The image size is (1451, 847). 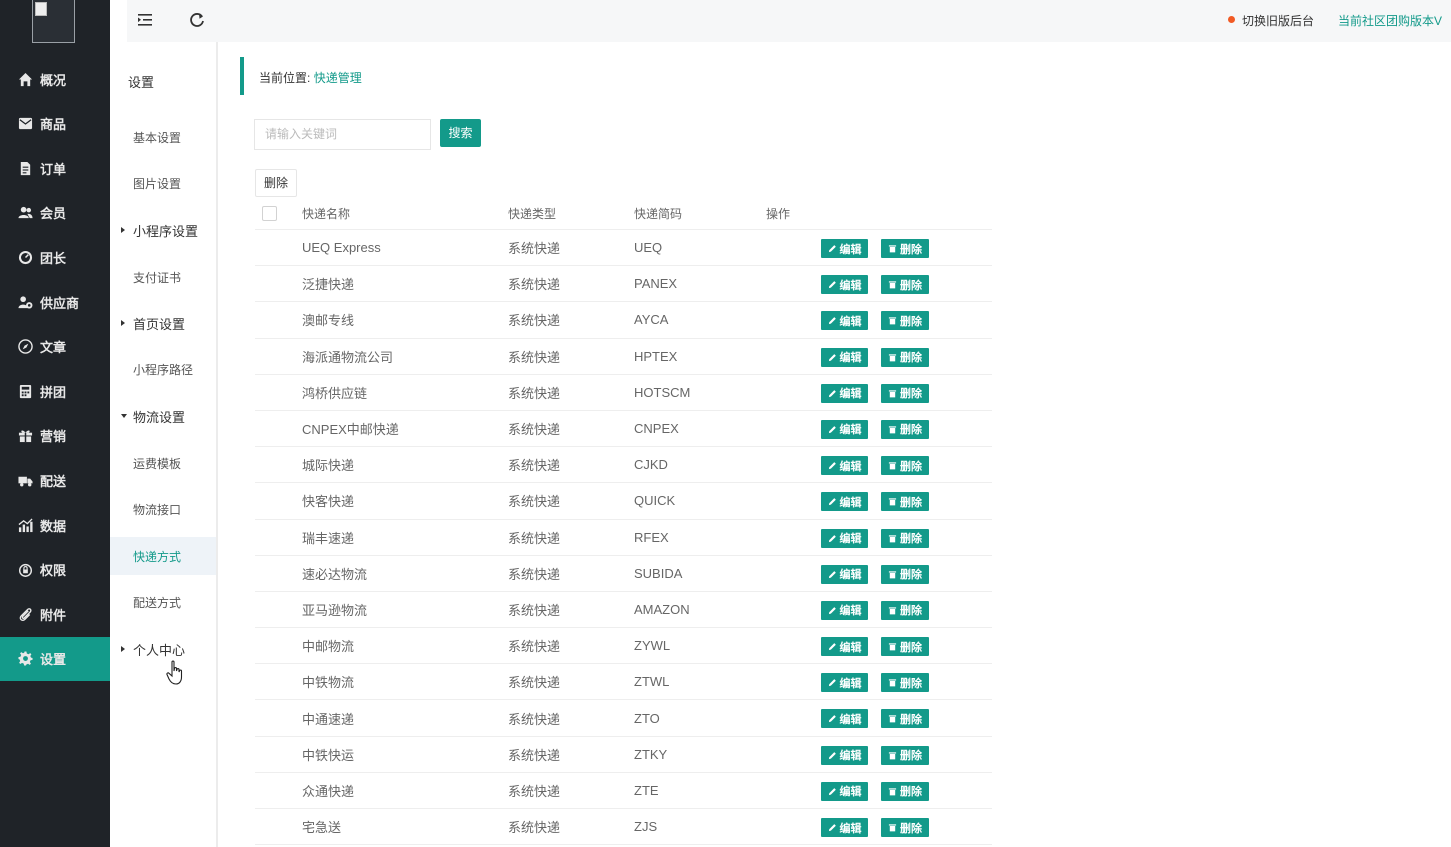 I want to click on subnav-item-3: 支付证书, so click(x=163, y=277).